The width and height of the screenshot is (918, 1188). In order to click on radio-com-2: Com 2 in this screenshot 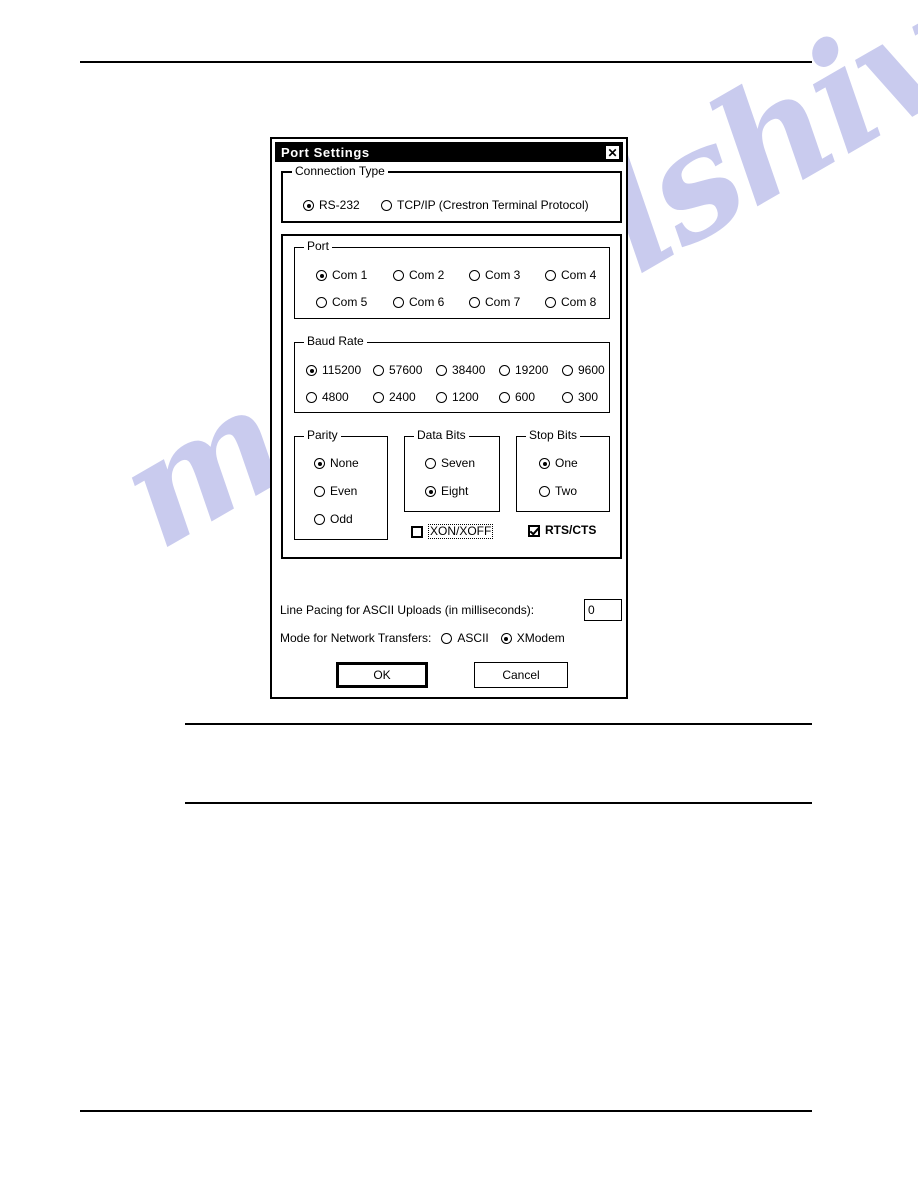, I will do `click(418, 275)`.